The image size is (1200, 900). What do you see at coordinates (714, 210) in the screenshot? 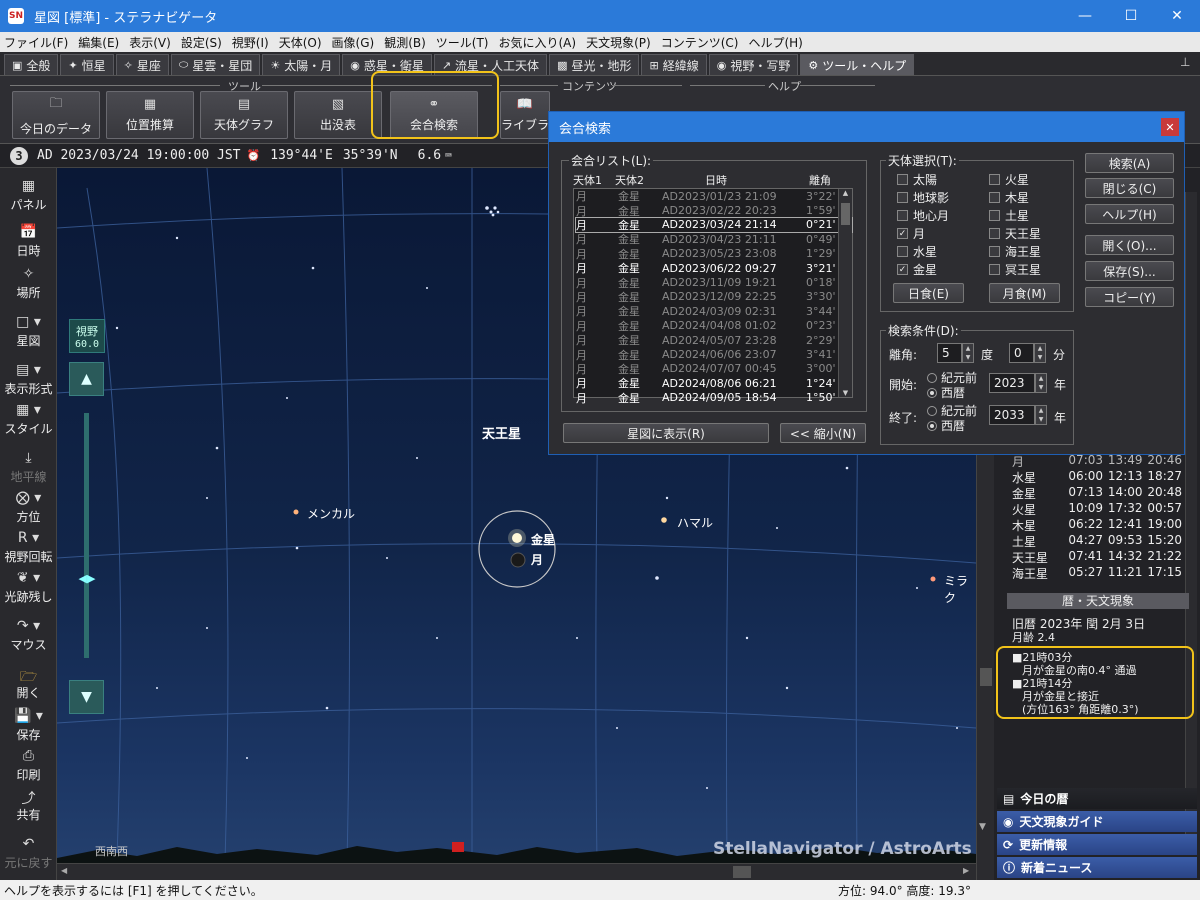
I see `table-row: 月金星 AD2023/02/22 20:23 1°59'` at bounding box center [714, 210].